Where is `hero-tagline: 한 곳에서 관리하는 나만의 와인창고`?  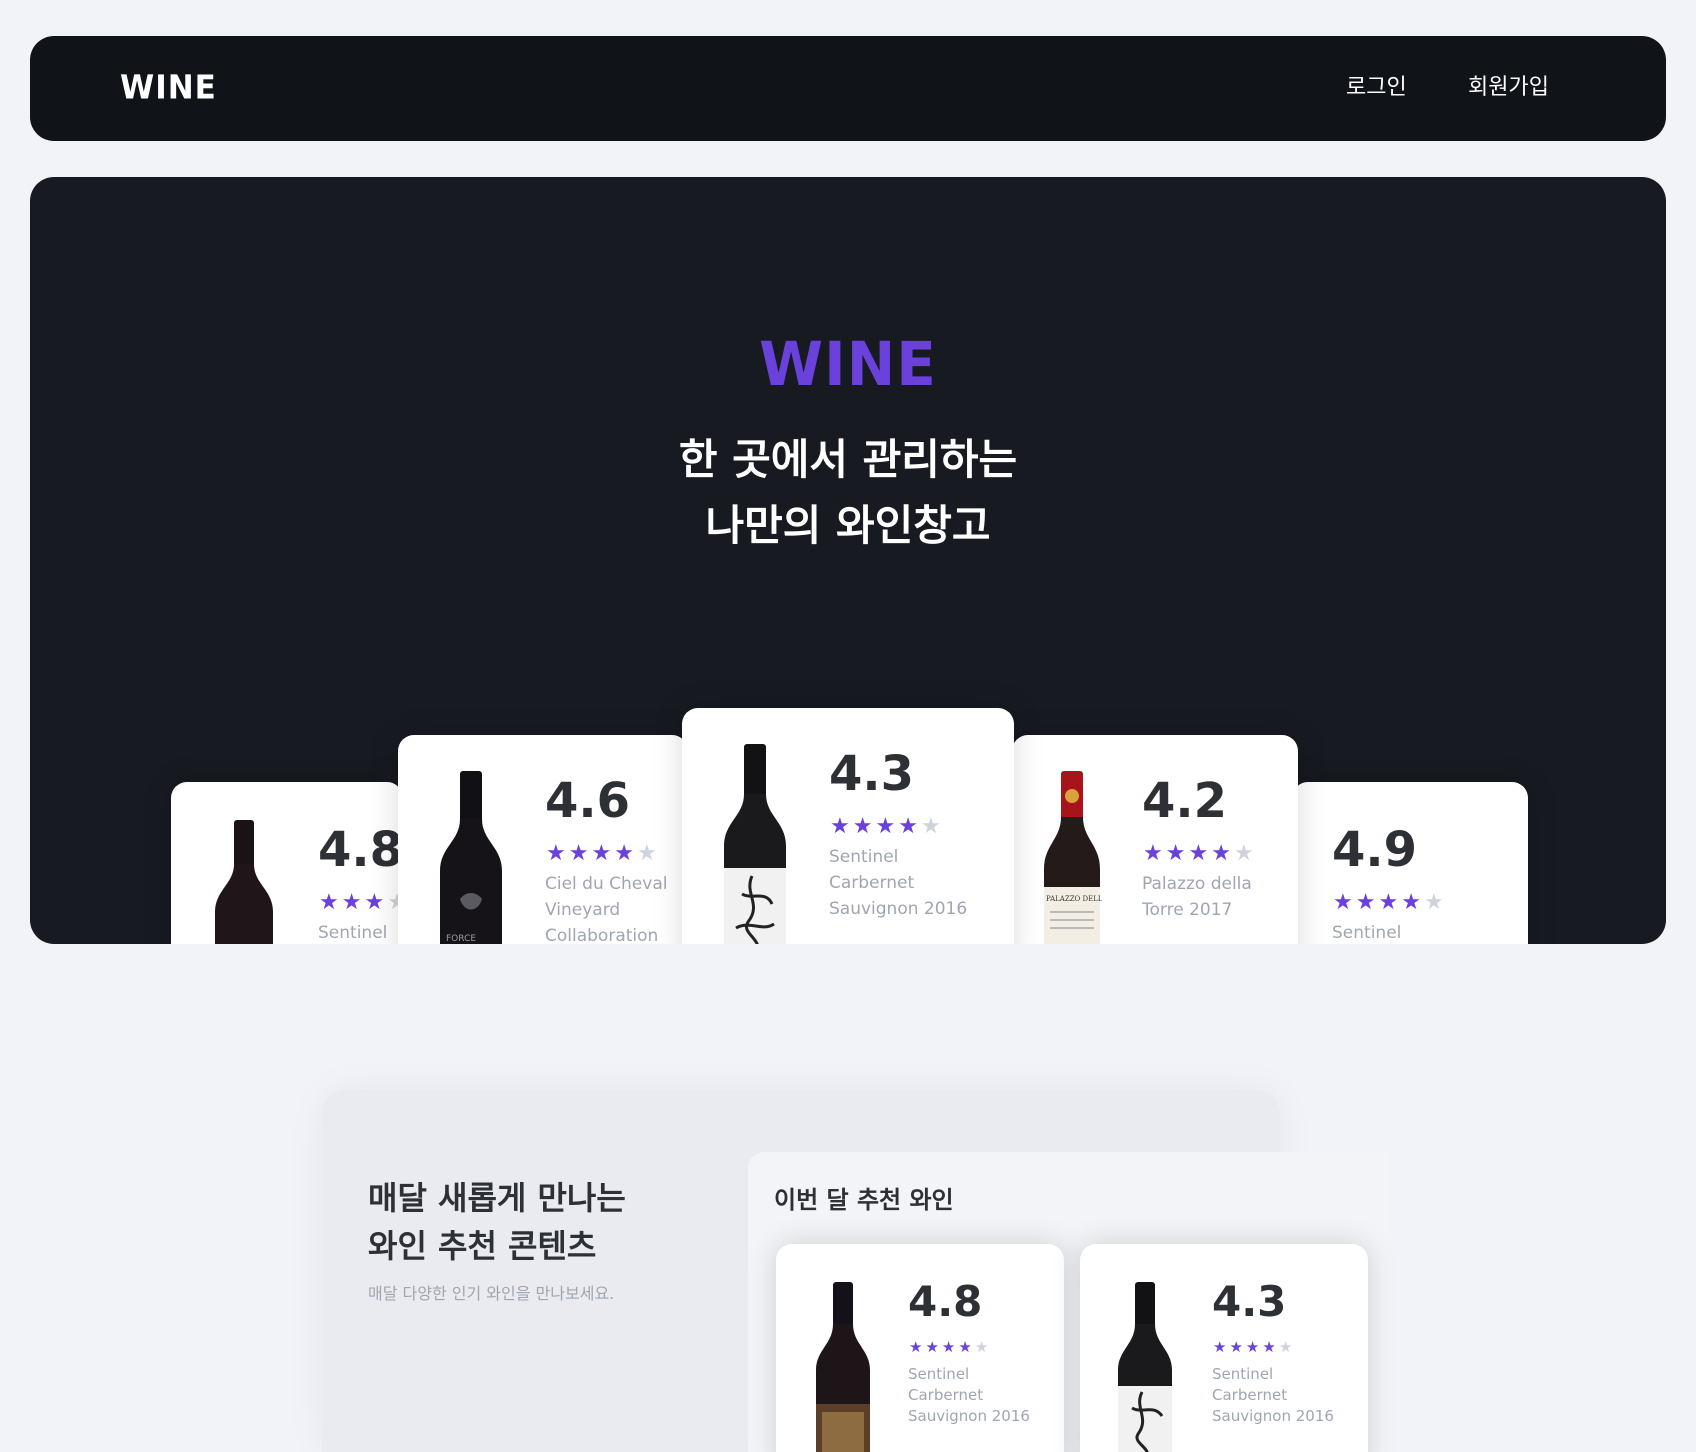 hero-tagline: 한 곳에서 관리하는 나만의 와인창고 is located at coordinates (848, 493).